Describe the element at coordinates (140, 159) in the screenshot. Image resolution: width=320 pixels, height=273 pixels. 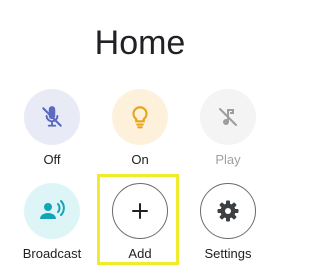
I see `on-label: On` at that location.